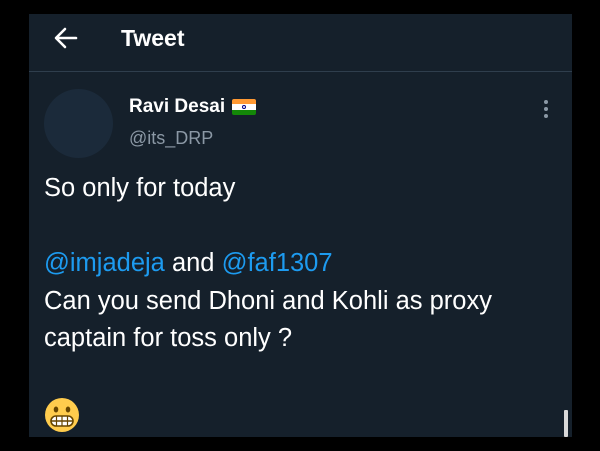 The width and height of the screenshot is (600, 451). What do you see at coordinates (546, 109) in the screenshot?
I see `more-vertical-icon` at bounding box center [546, 109].